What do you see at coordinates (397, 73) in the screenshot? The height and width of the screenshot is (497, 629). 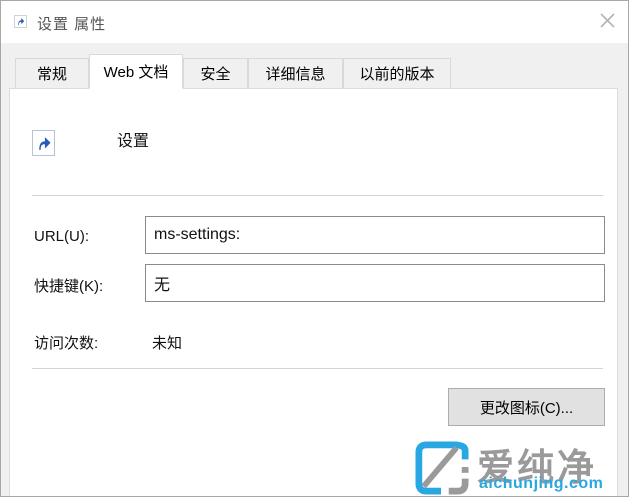 I see `tab-previous-versions: 以前的版本` at bounding box center [397, 73].